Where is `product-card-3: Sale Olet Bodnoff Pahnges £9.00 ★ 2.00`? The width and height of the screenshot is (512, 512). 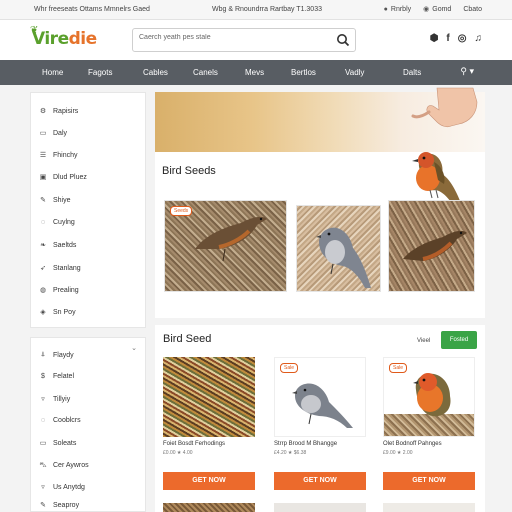 product-card-3: Sale Olet Bodnoff Pahnges £9.00 ★ 2.00 is located at coordinates (431, 406).